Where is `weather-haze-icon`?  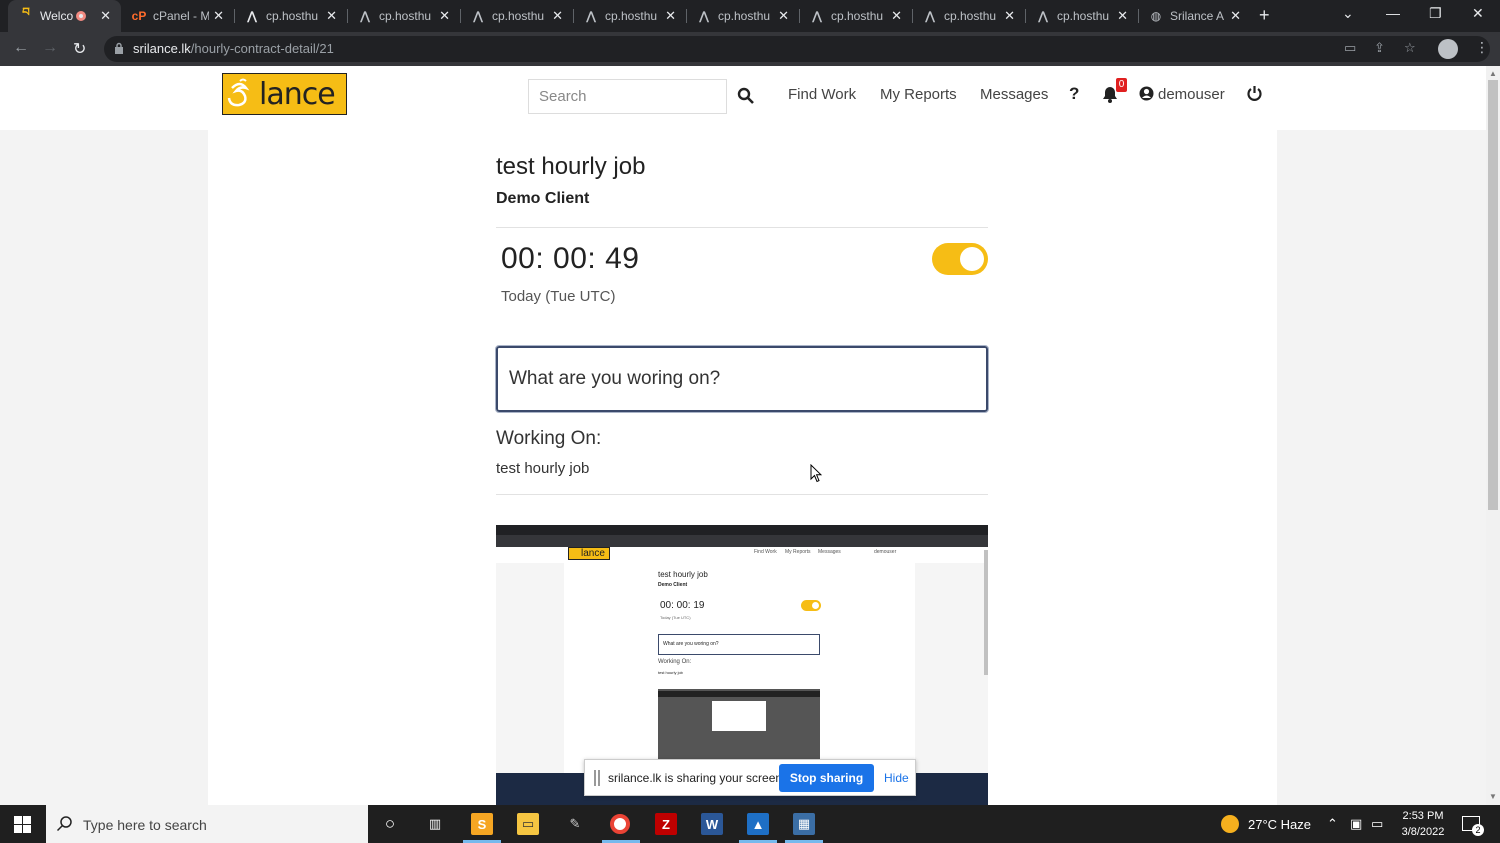 weather-haze-icon is located at coordinates (1230, 824).